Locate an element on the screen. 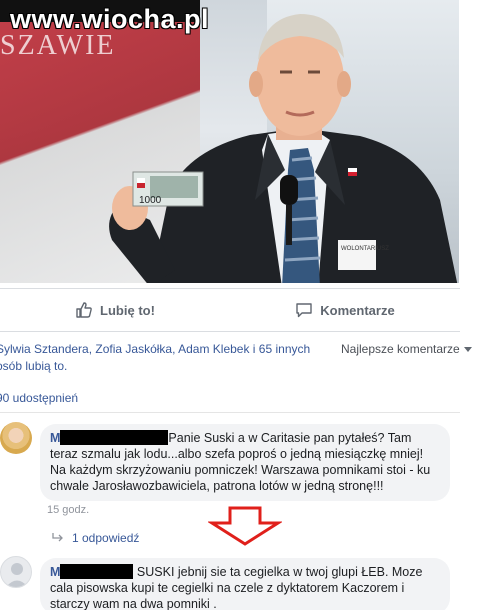 Image resolution: width=477 pixels, height=610 pixels. like-button: Lubię to! is located at coordinates (115, 310).